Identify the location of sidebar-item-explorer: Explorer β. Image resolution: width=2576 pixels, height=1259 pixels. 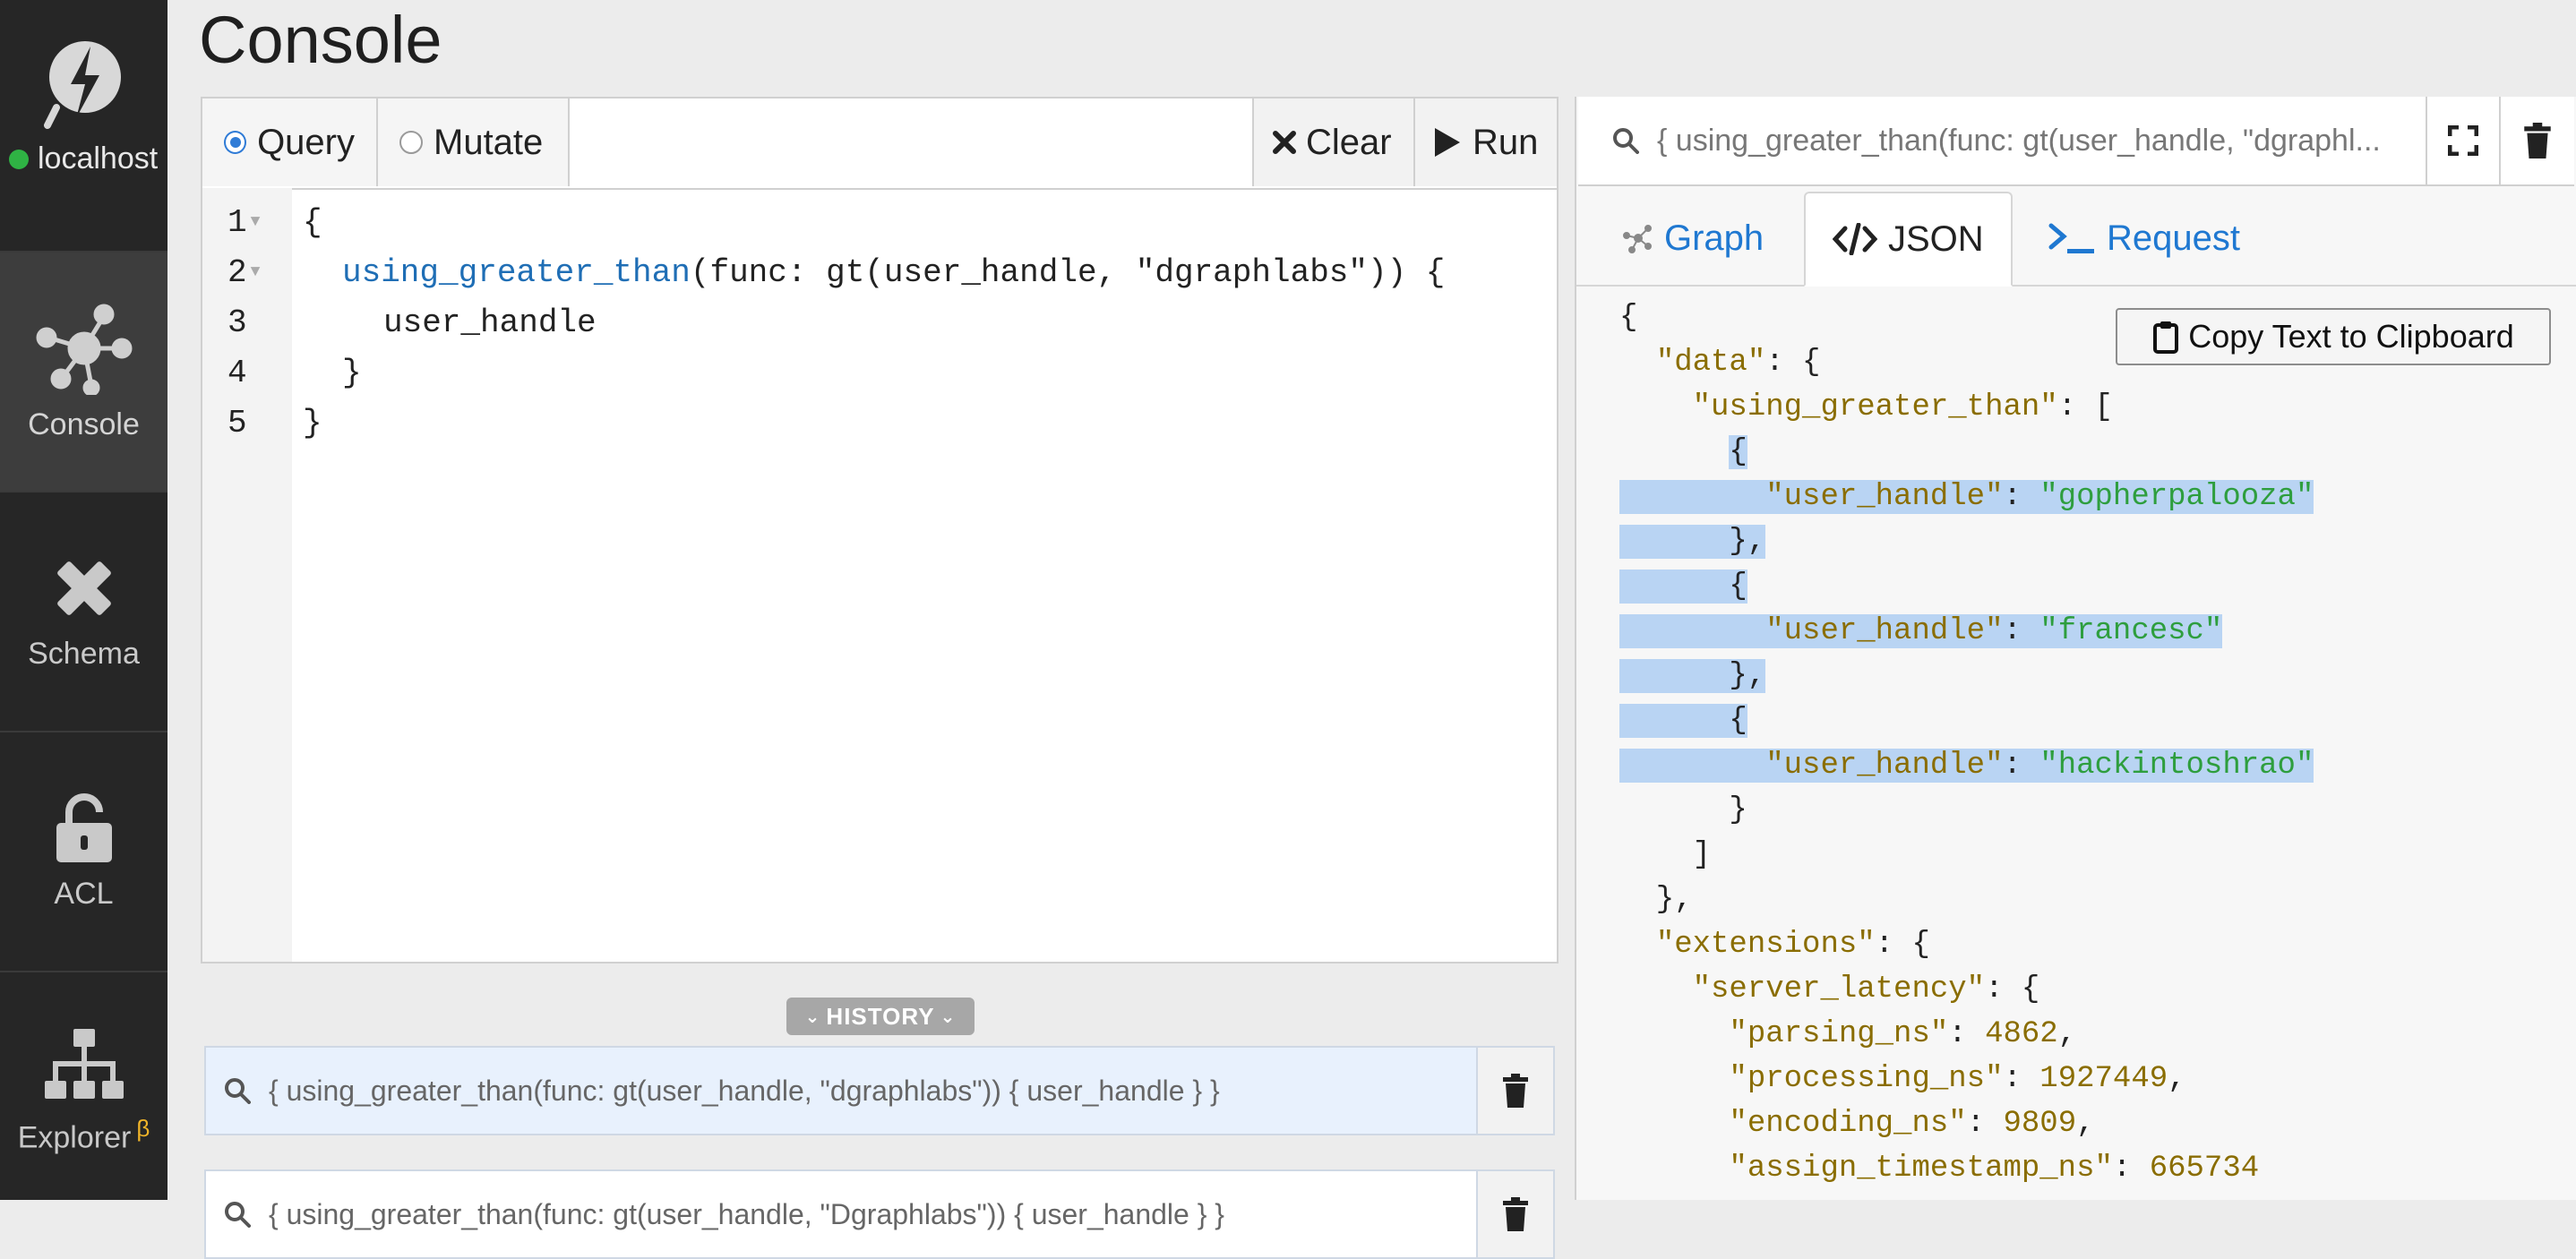
(83, 1091).